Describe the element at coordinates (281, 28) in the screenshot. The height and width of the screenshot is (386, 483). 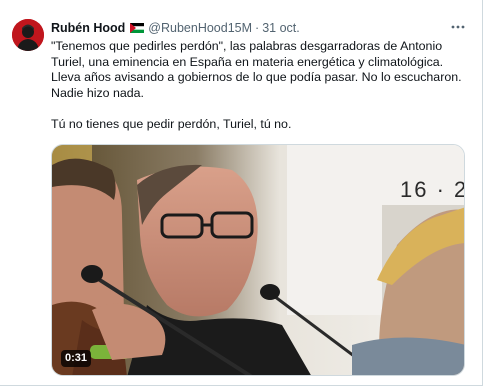
I see `tweet-date: 31 oct.` at that location.